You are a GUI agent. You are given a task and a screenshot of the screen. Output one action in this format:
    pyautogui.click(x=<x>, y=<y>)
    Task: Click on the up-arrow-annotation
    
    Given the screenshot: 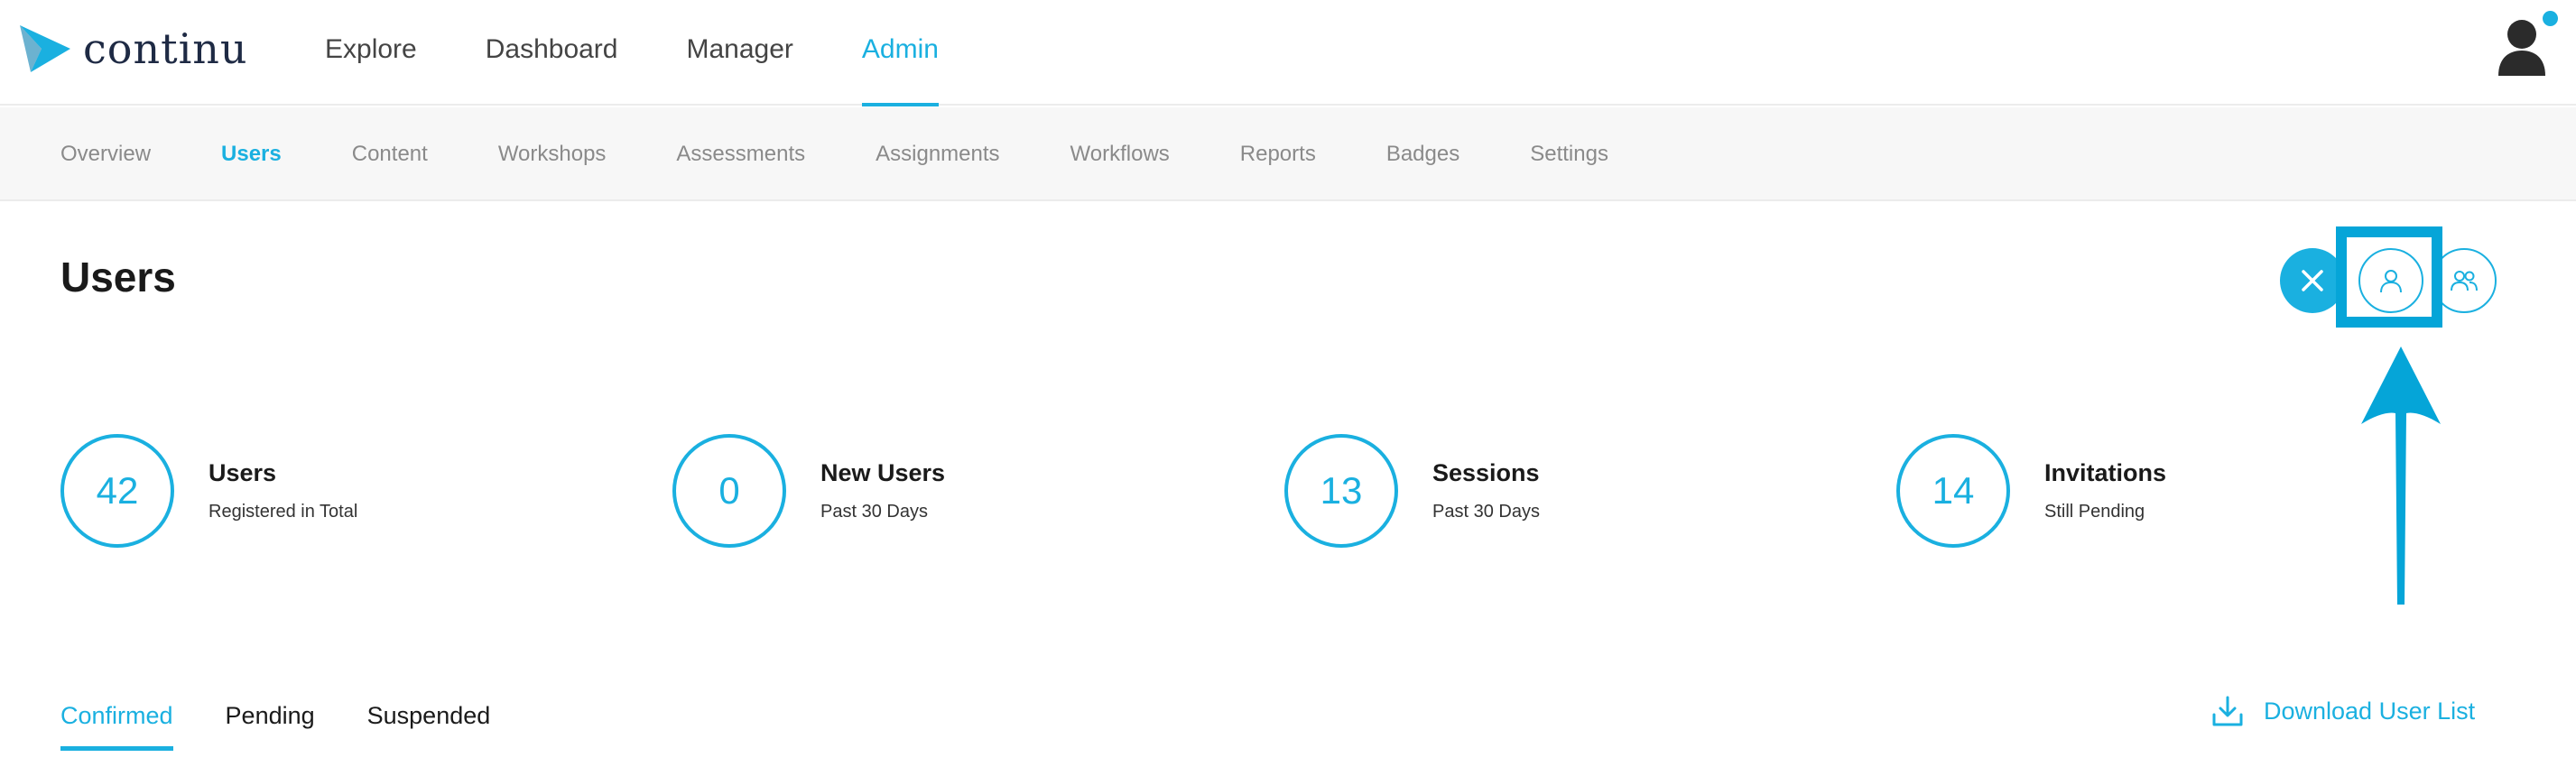 What is the action you would take?
    pyautogui.click(x=2401, y=475)
    